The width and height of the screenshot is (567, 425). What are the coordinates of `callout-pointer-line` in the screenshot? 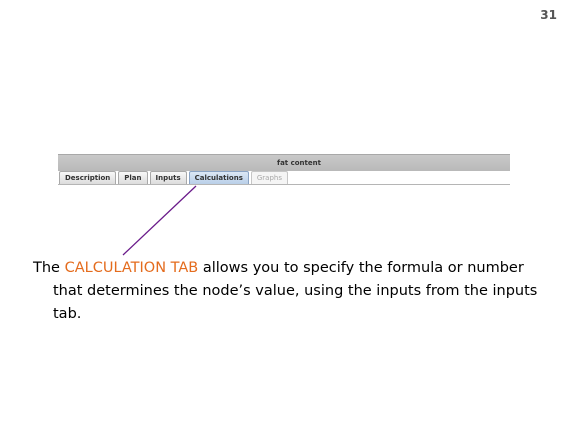 It's located at (159, 220).